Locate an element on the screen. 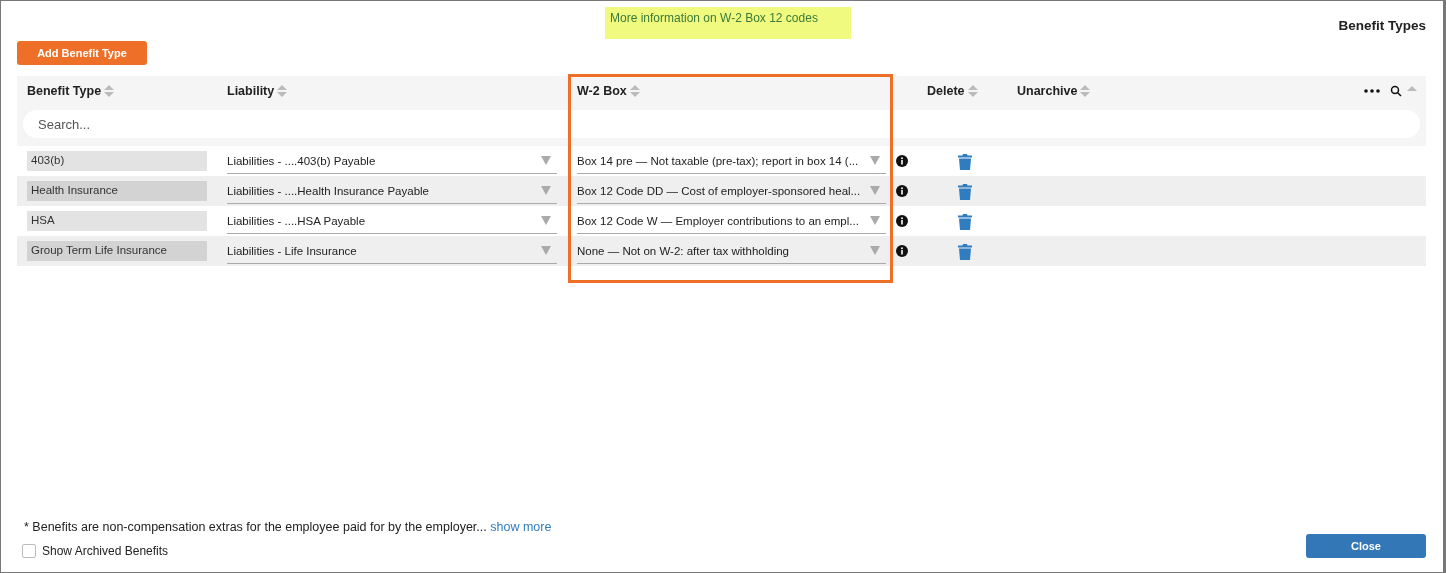 This screenshot has width=1446, height=573. search-icon is located at coordinates (1396, 91).